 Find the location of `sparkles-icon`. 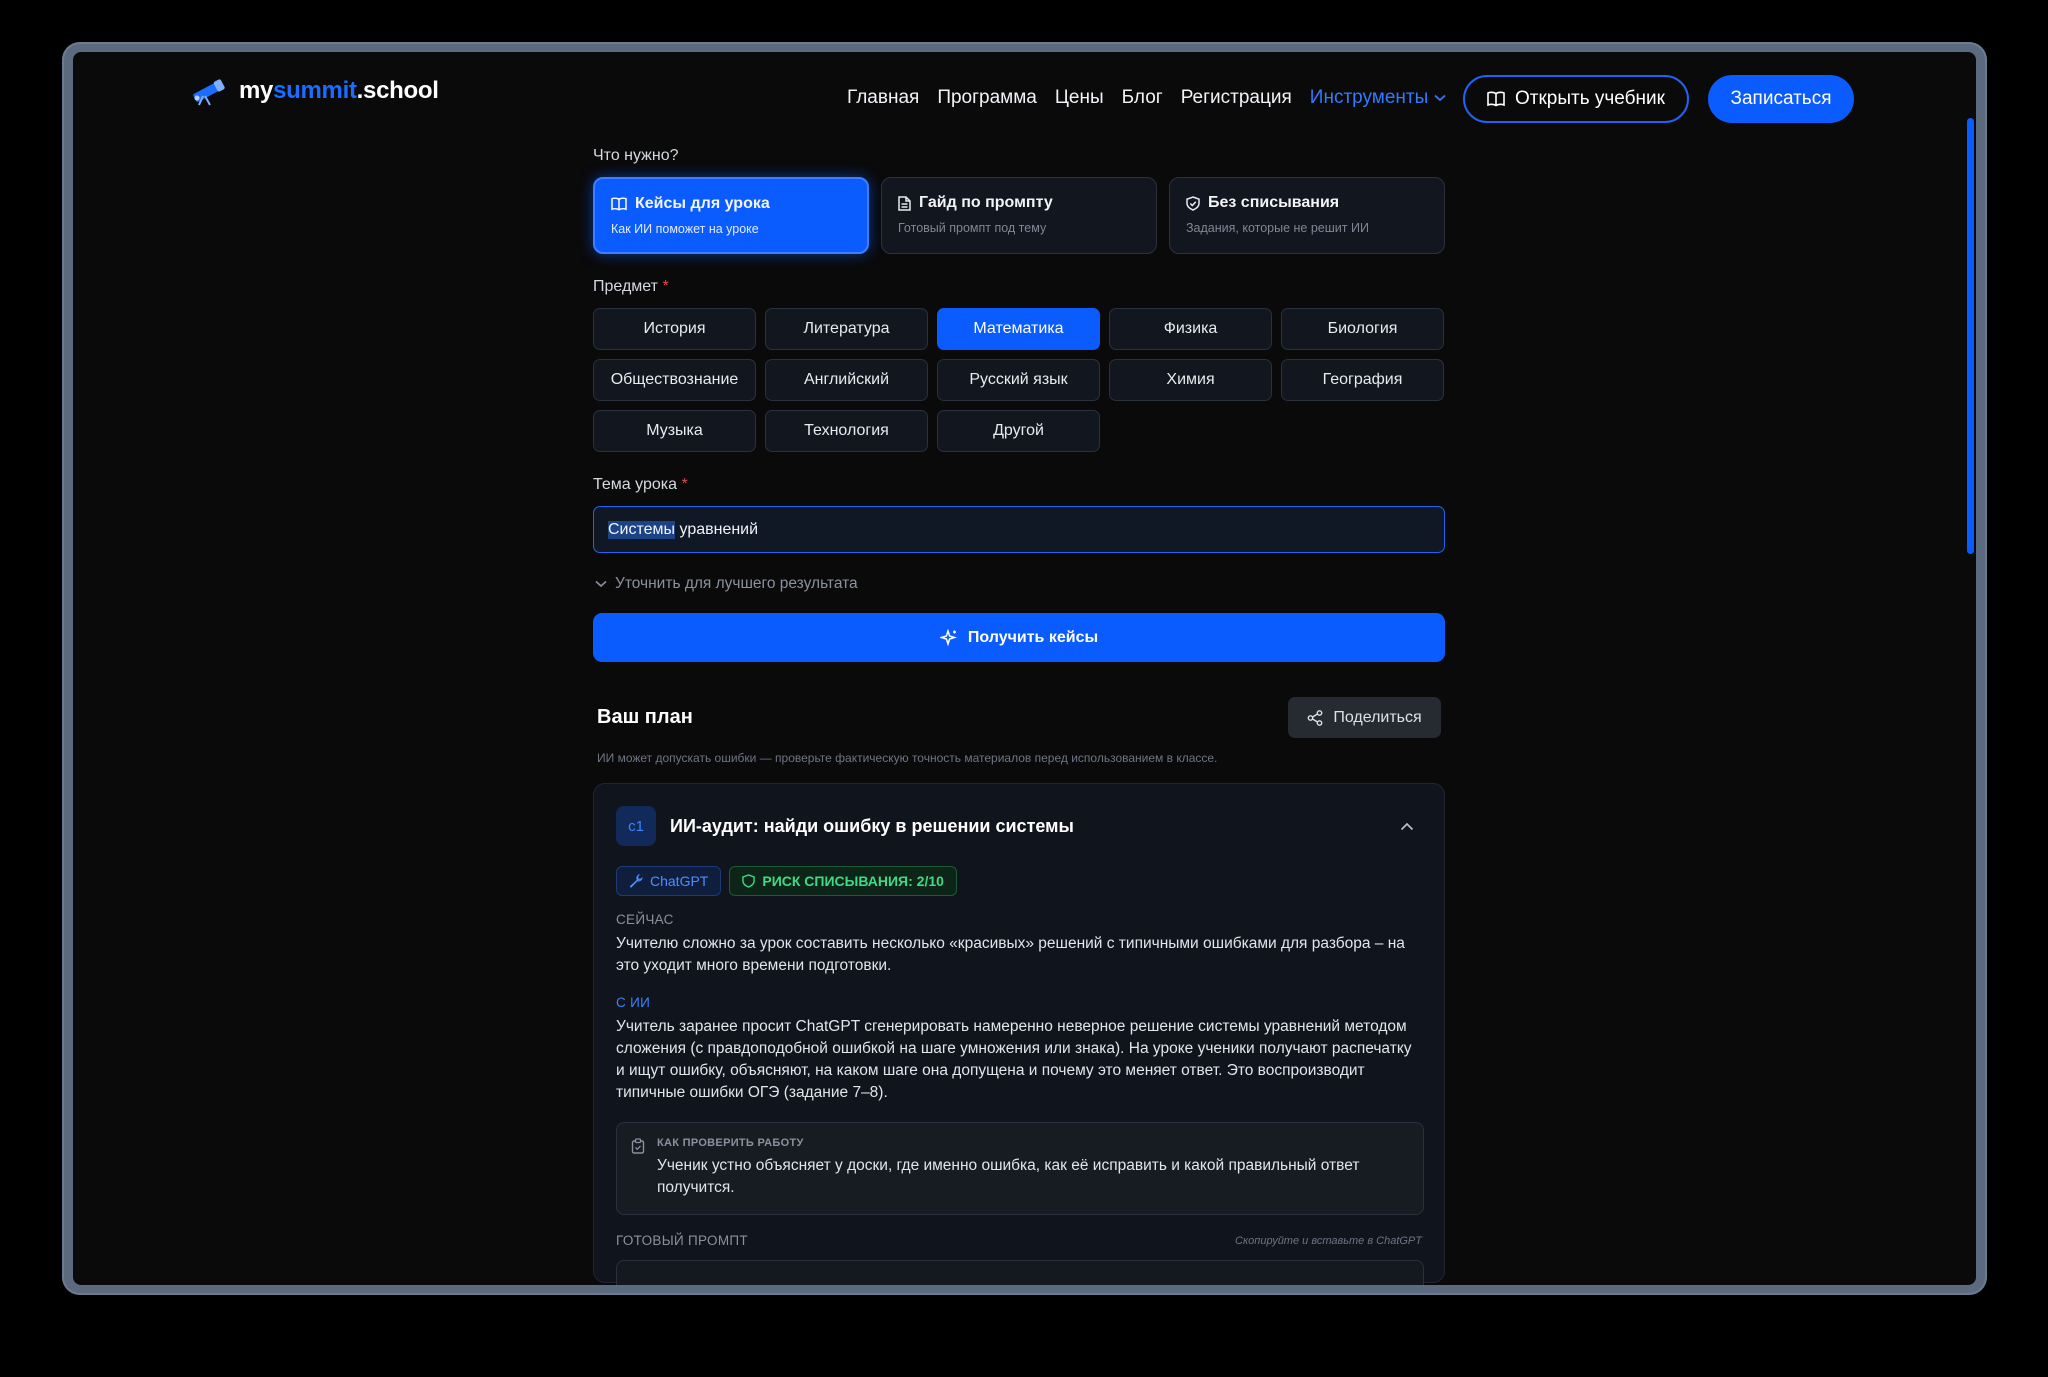

sparkles-icon is located at coordinates (948, 637).